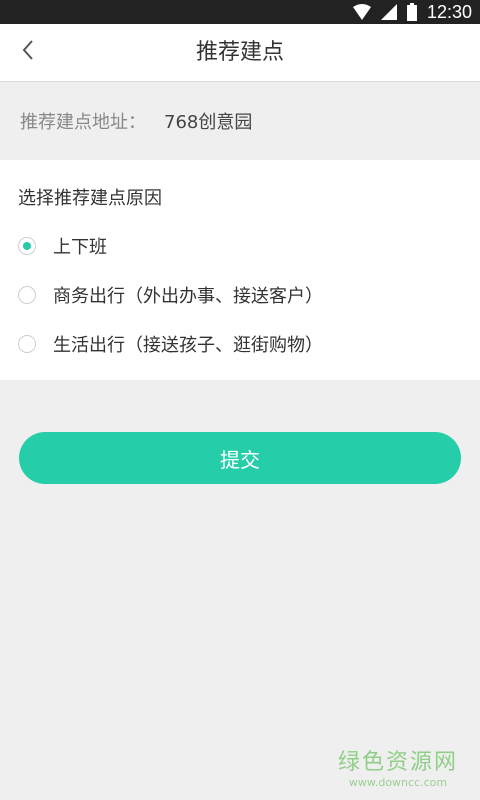  What do you see at coordinates (240, 246) in the screenshot?
I see `reason-option-commute: 上下班` at bounding box center [240, 246].